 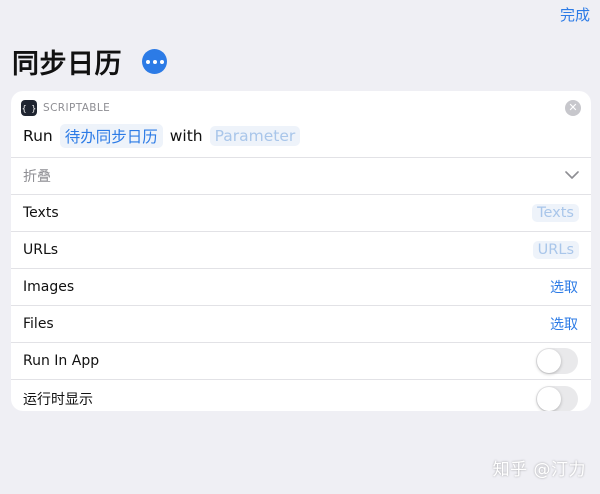 I want to click on ellipsis-icon, so click(x=154, y=61).